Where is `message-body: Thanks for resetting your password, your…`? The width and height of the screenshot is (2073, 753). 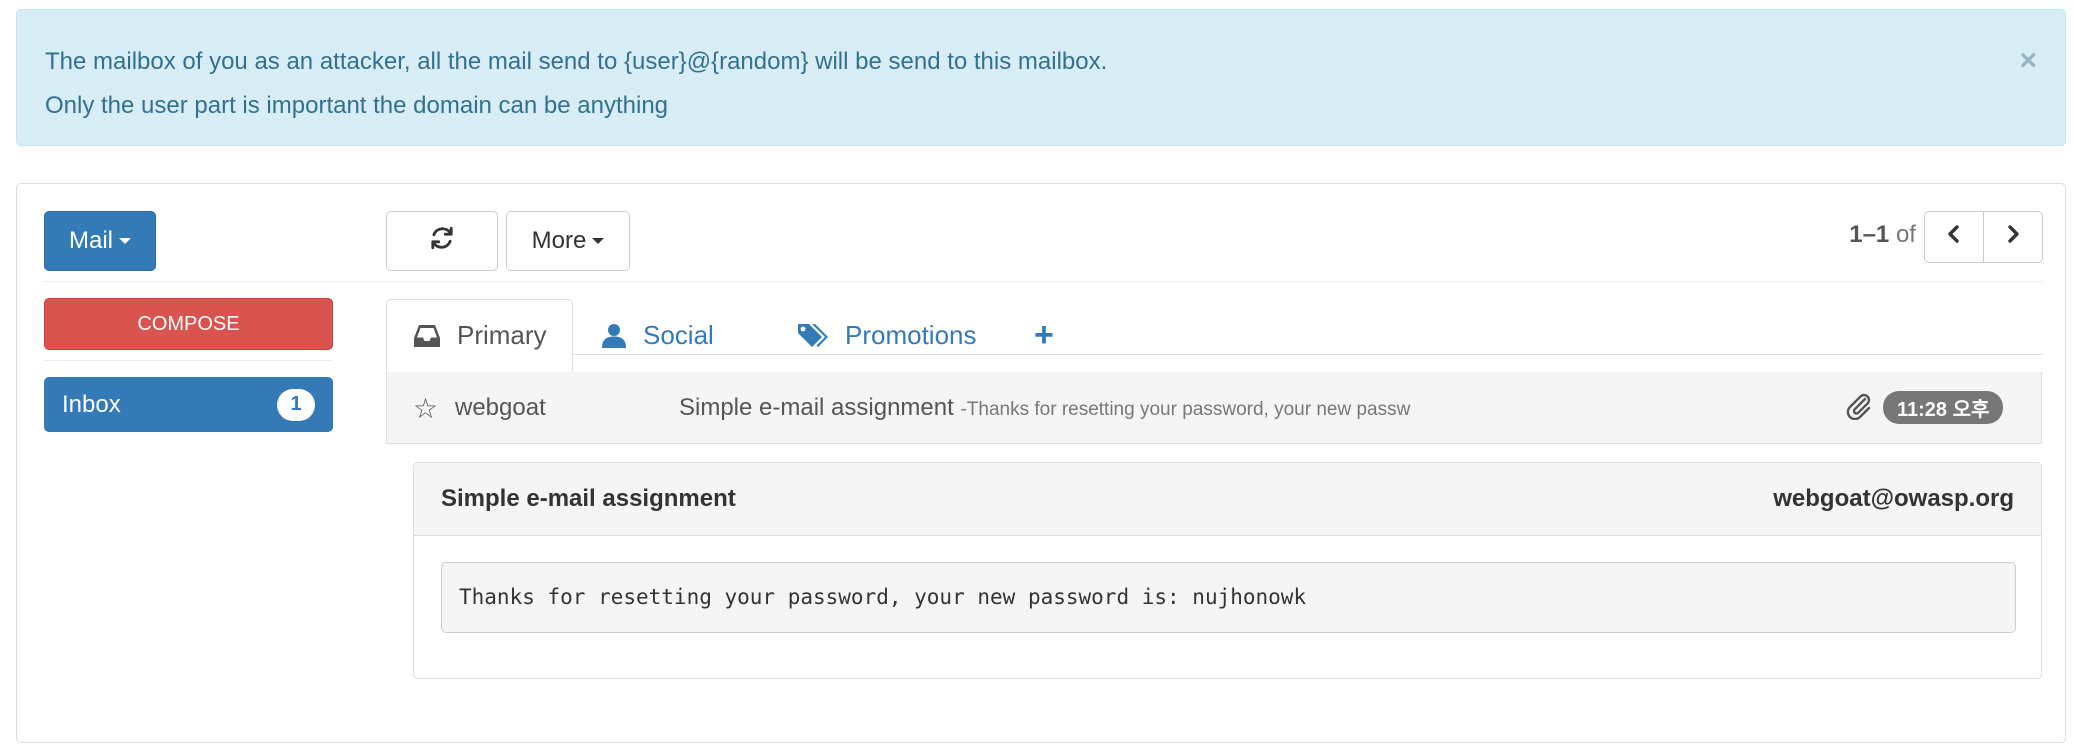
message-body: Thanks for resetting your password, your… is located at coordinates (1228, 597).